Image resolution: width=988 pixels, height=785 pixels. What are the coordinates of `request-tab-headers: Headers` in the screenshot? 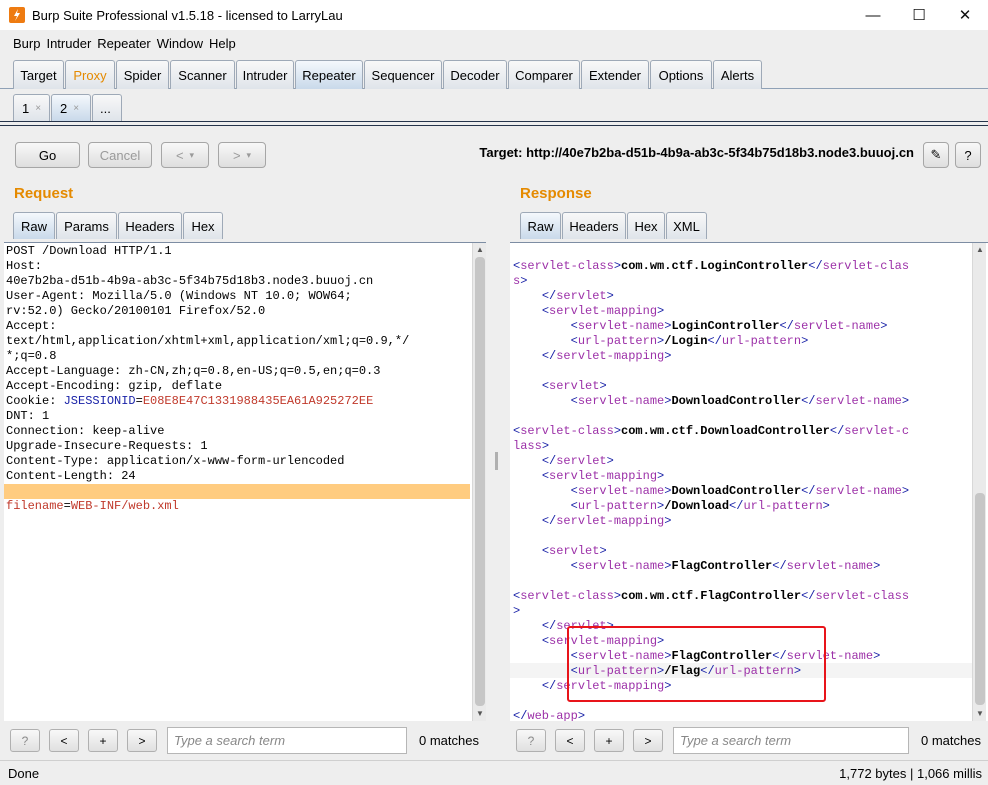 It's located at (150, 225).